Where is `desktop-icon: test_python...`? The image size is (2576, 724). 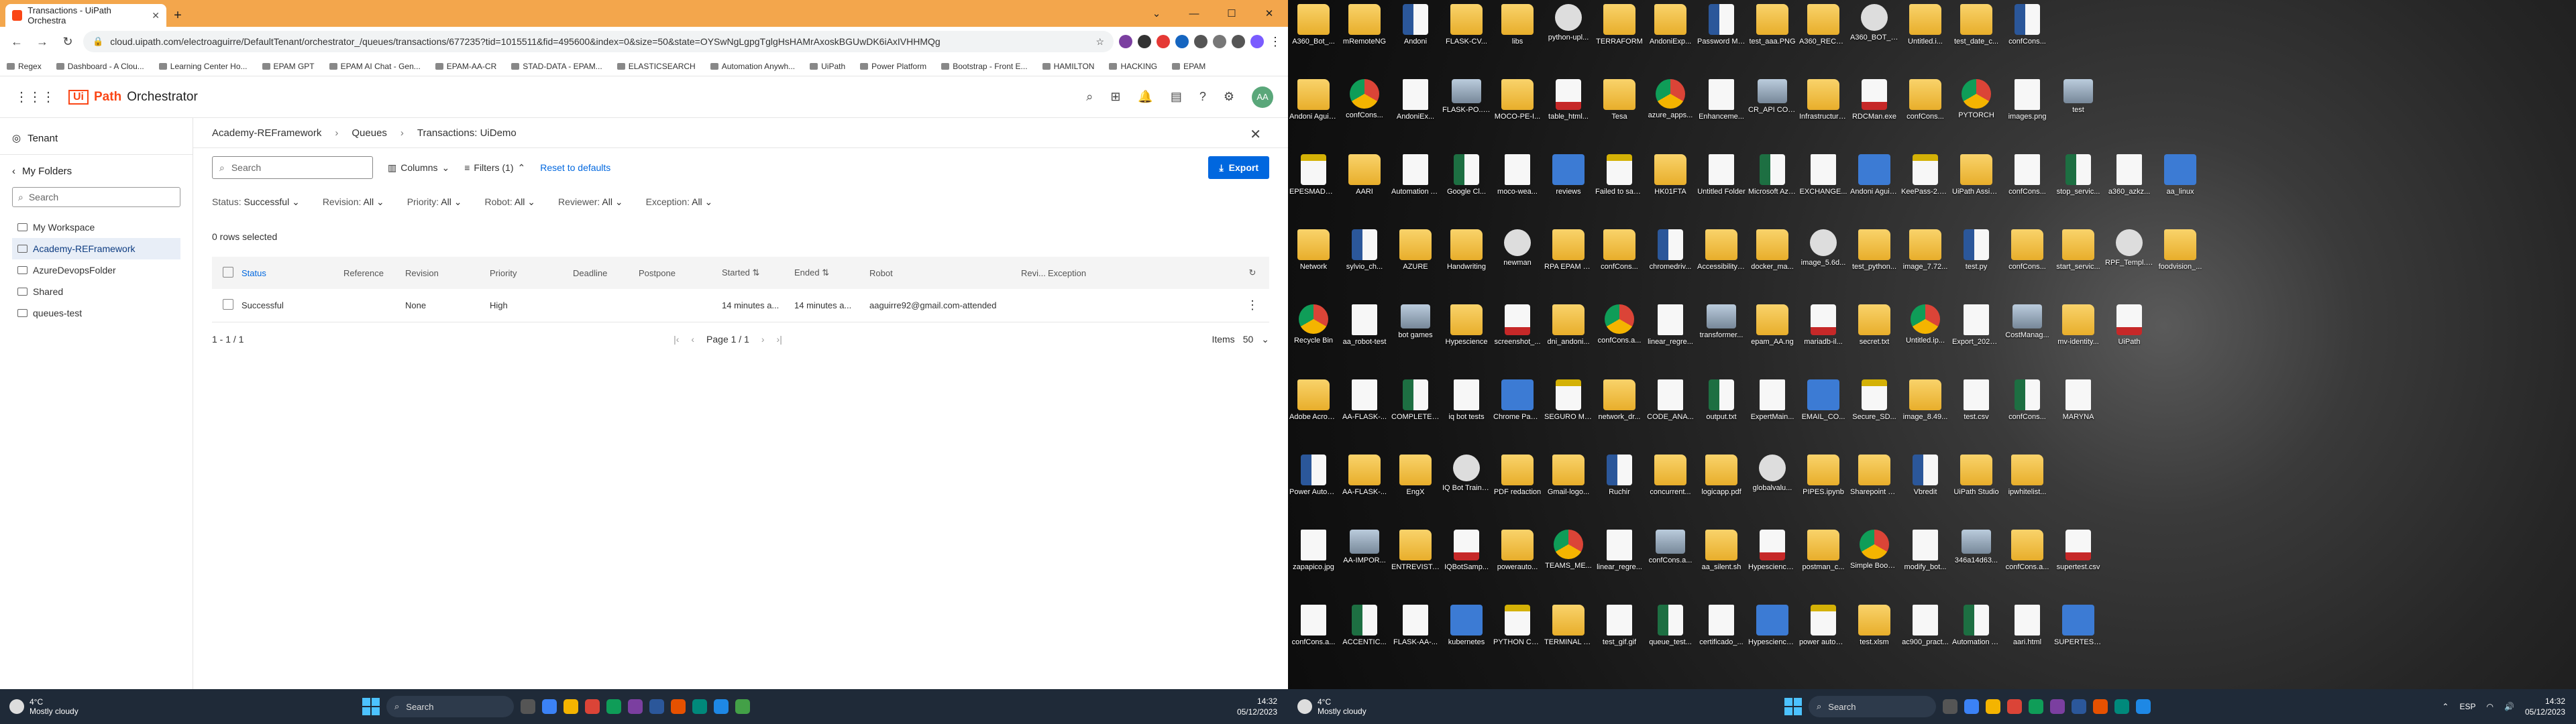 desktop-icon: test_python... is located at coordinates (1874, 266).